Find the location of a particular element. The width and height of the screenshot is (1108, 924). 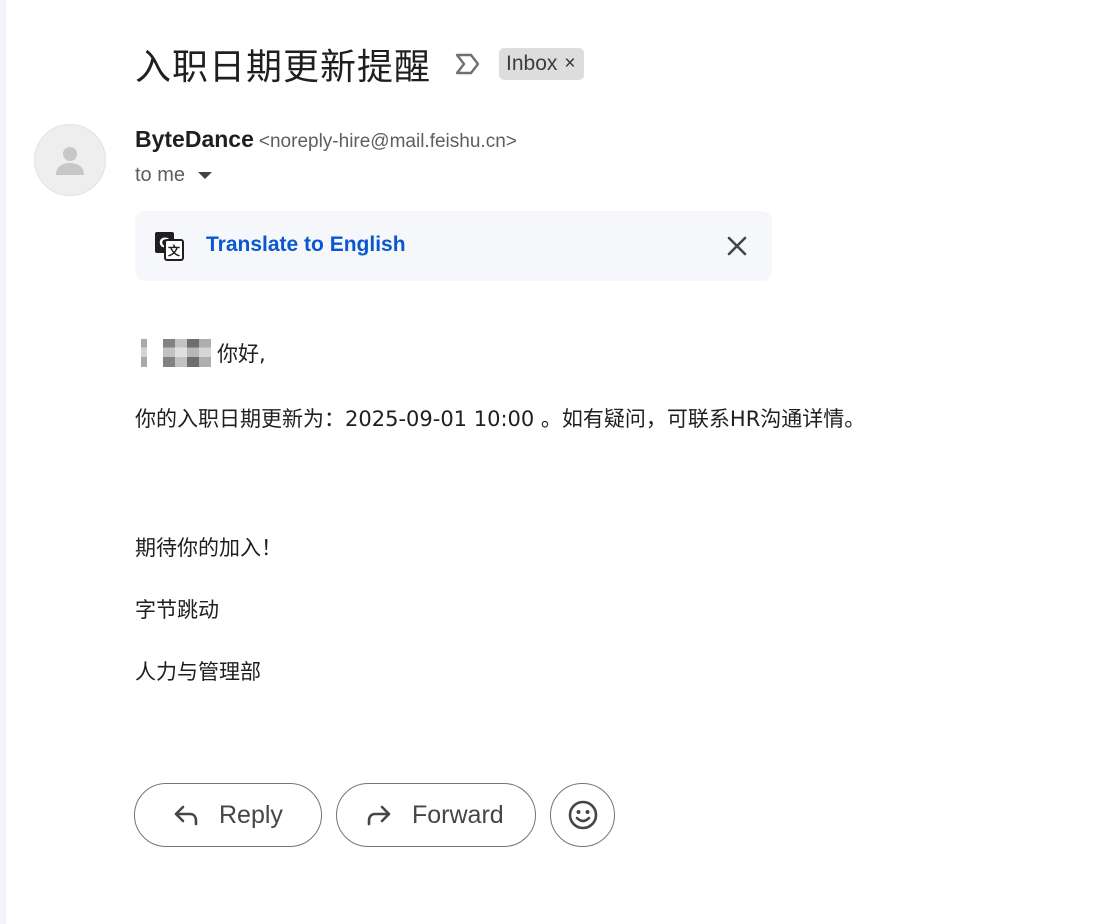

avatar is located at coordinates (70, 160).